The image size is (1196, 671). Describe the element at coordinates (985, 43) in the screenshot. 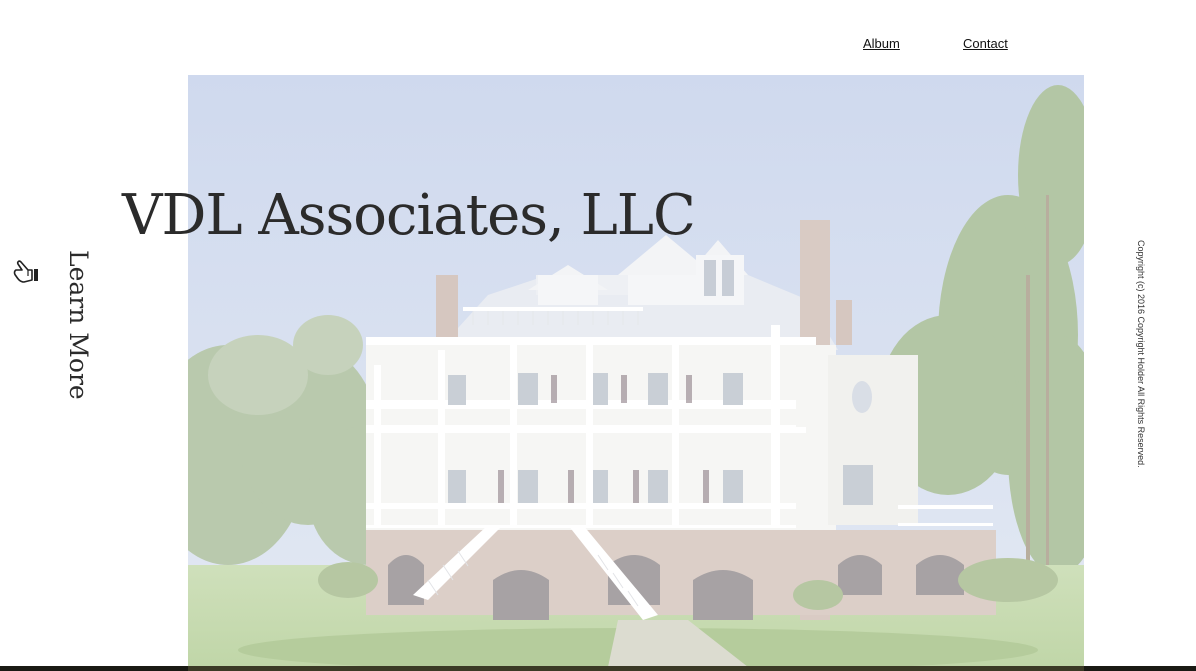

I see `nav-link-contact: Contact` at that location.